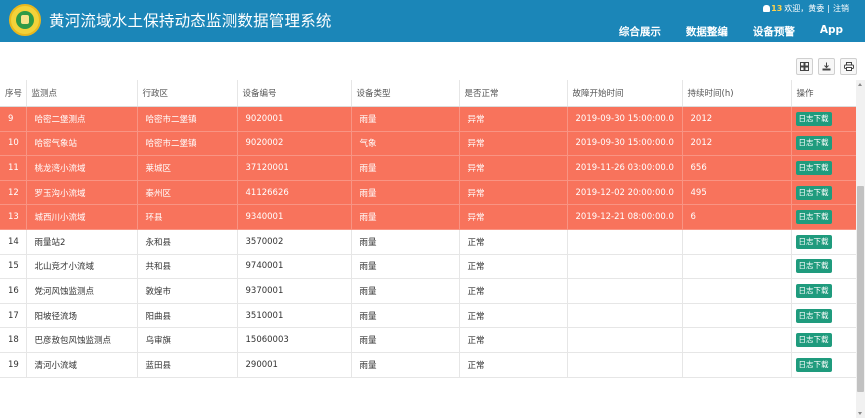 The width and height of the screenshot is (865, 418). Describe the element at coordinates (13, 93) in the screenshot. I see `header-index: 序号` at that location.